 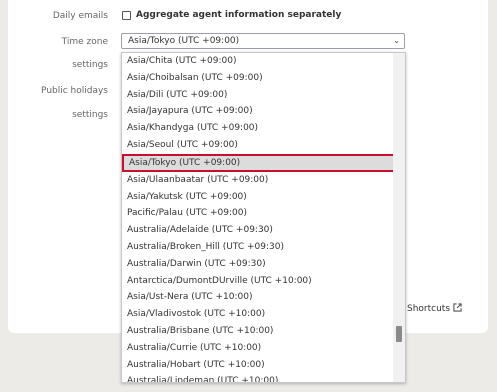 I want to click on time-zone-select: Asia/Tokyo (UTC +09:00) ⌄, so click(x=263, y=41).